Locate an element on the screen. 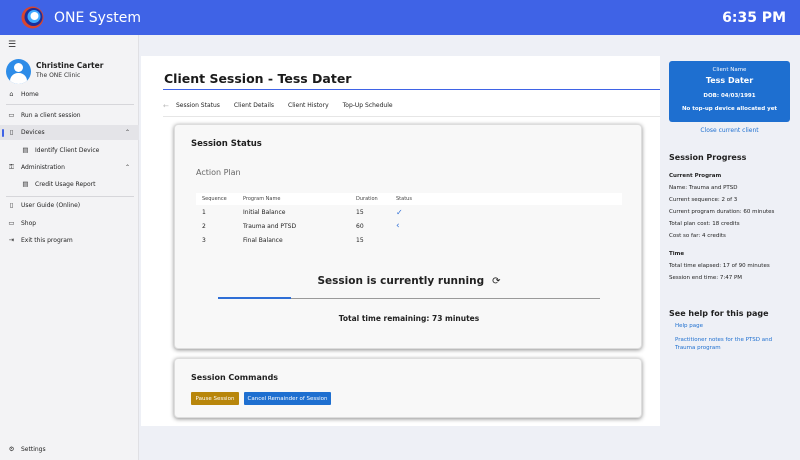  session-progress-fill is located at coordinates (254, 298).